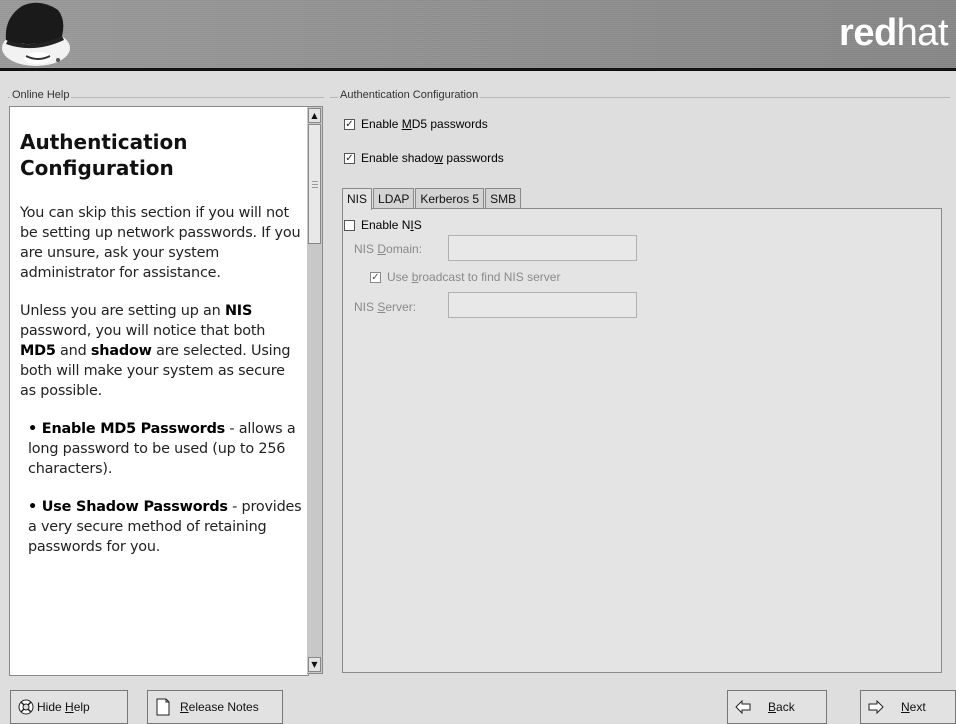 Image resolution: width=956 pixels, height=724 pixels. I want to click on nis-domain-label: NIS Domain:, so click(388, 249).